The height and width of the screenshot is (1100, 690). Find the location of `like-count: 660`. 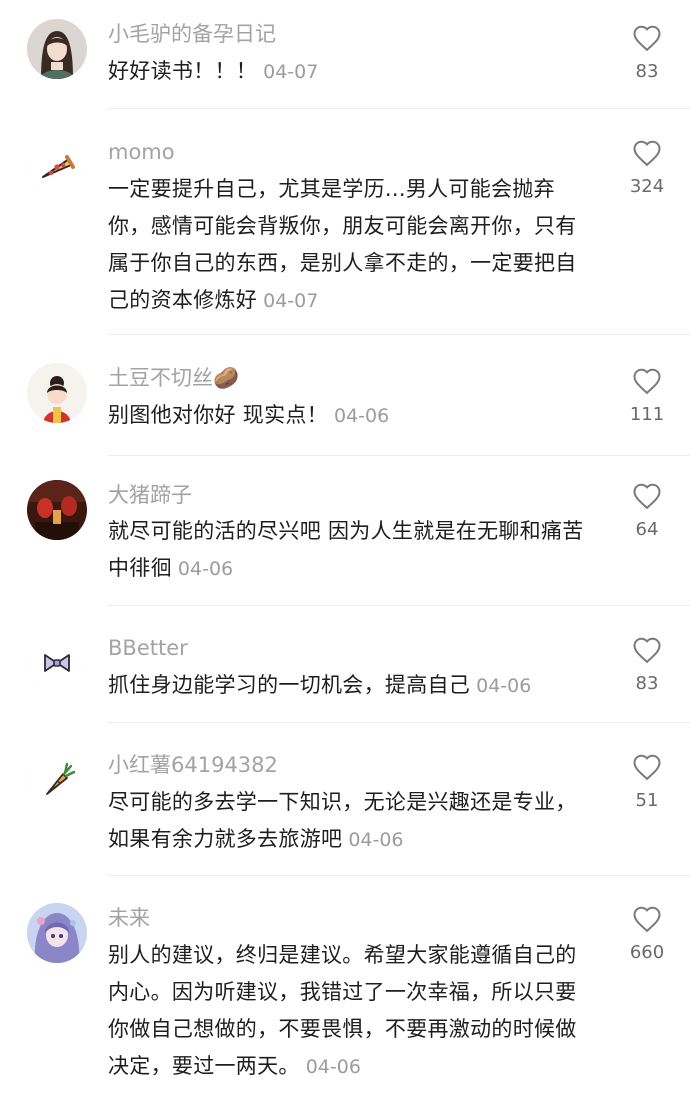

like-count: 660 is located at coordinates (647, 952).